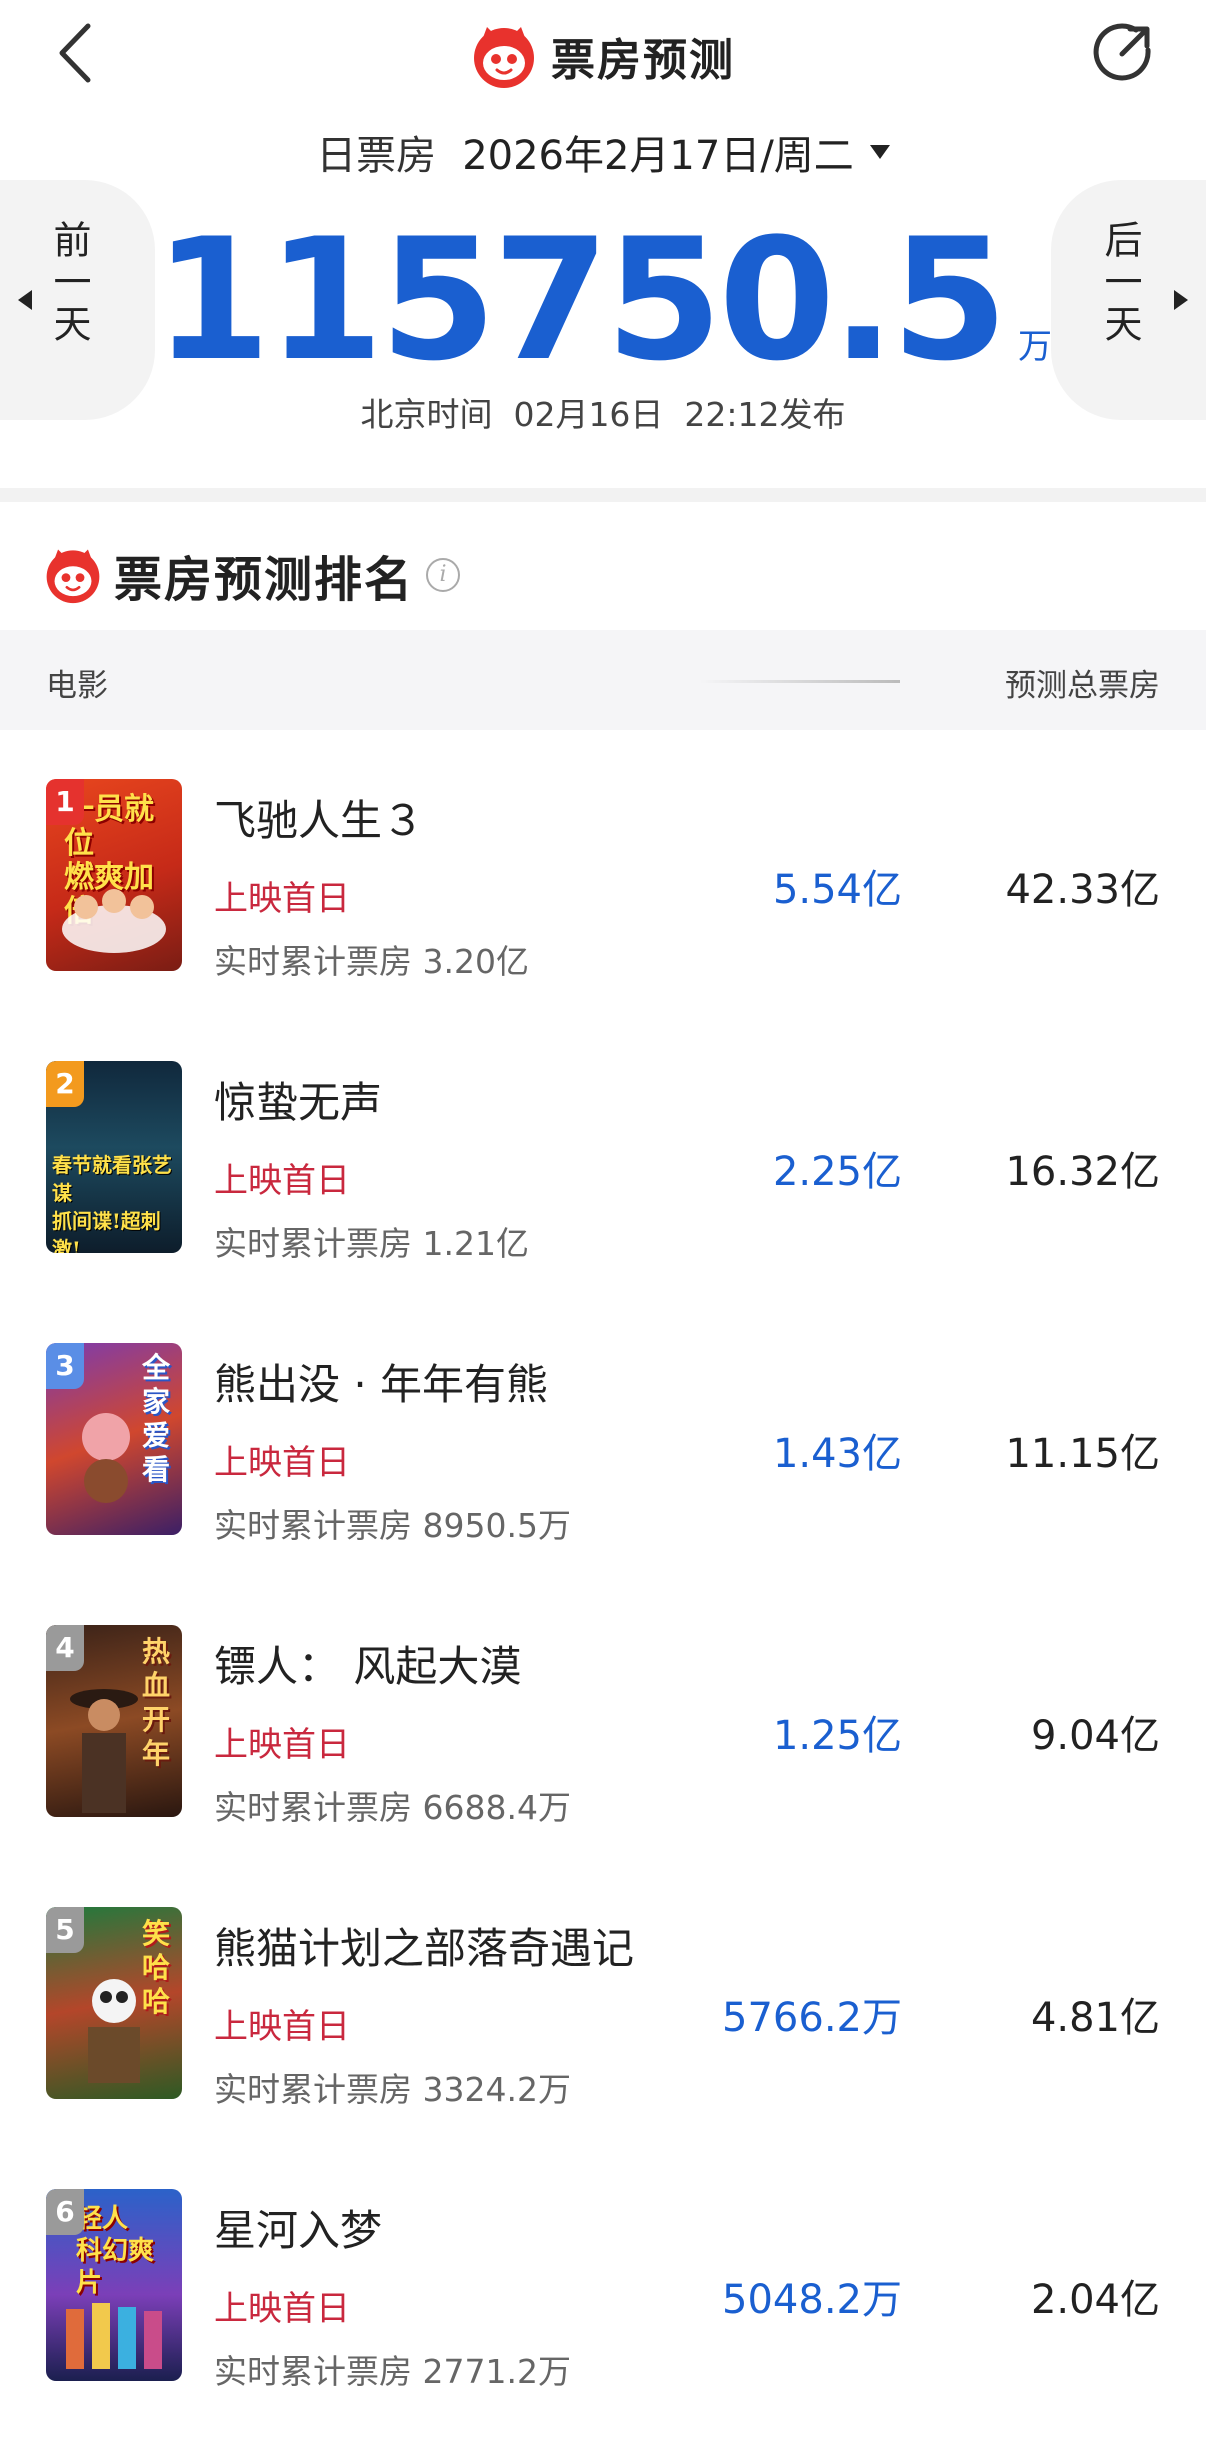  I want to click on share-icon, so click(1122, 52).